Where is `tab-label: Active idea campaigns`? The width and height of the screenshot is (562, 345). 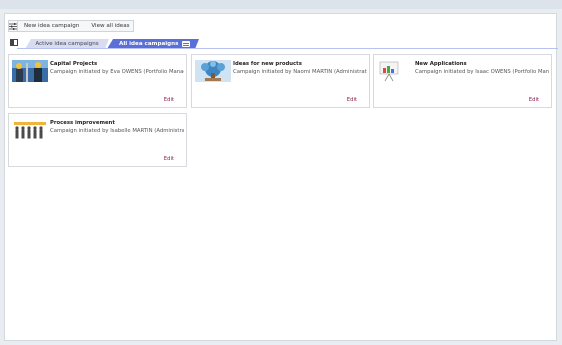
tab-label: Active idea campaigns is located at coordinates (67, 44).